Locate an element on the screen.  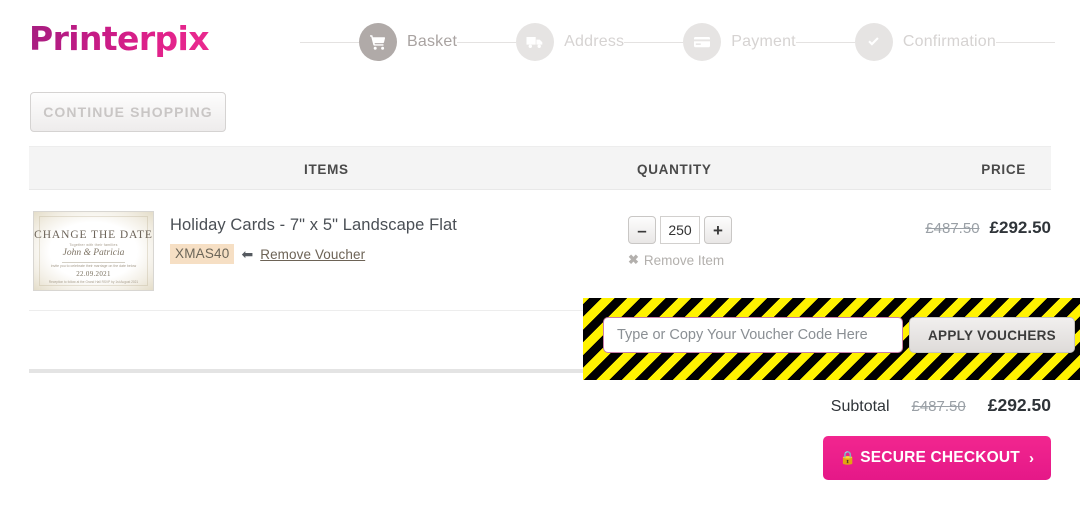
secure-checkout-label: SECURE CHECKOUT is located at coordinates (940, 457).